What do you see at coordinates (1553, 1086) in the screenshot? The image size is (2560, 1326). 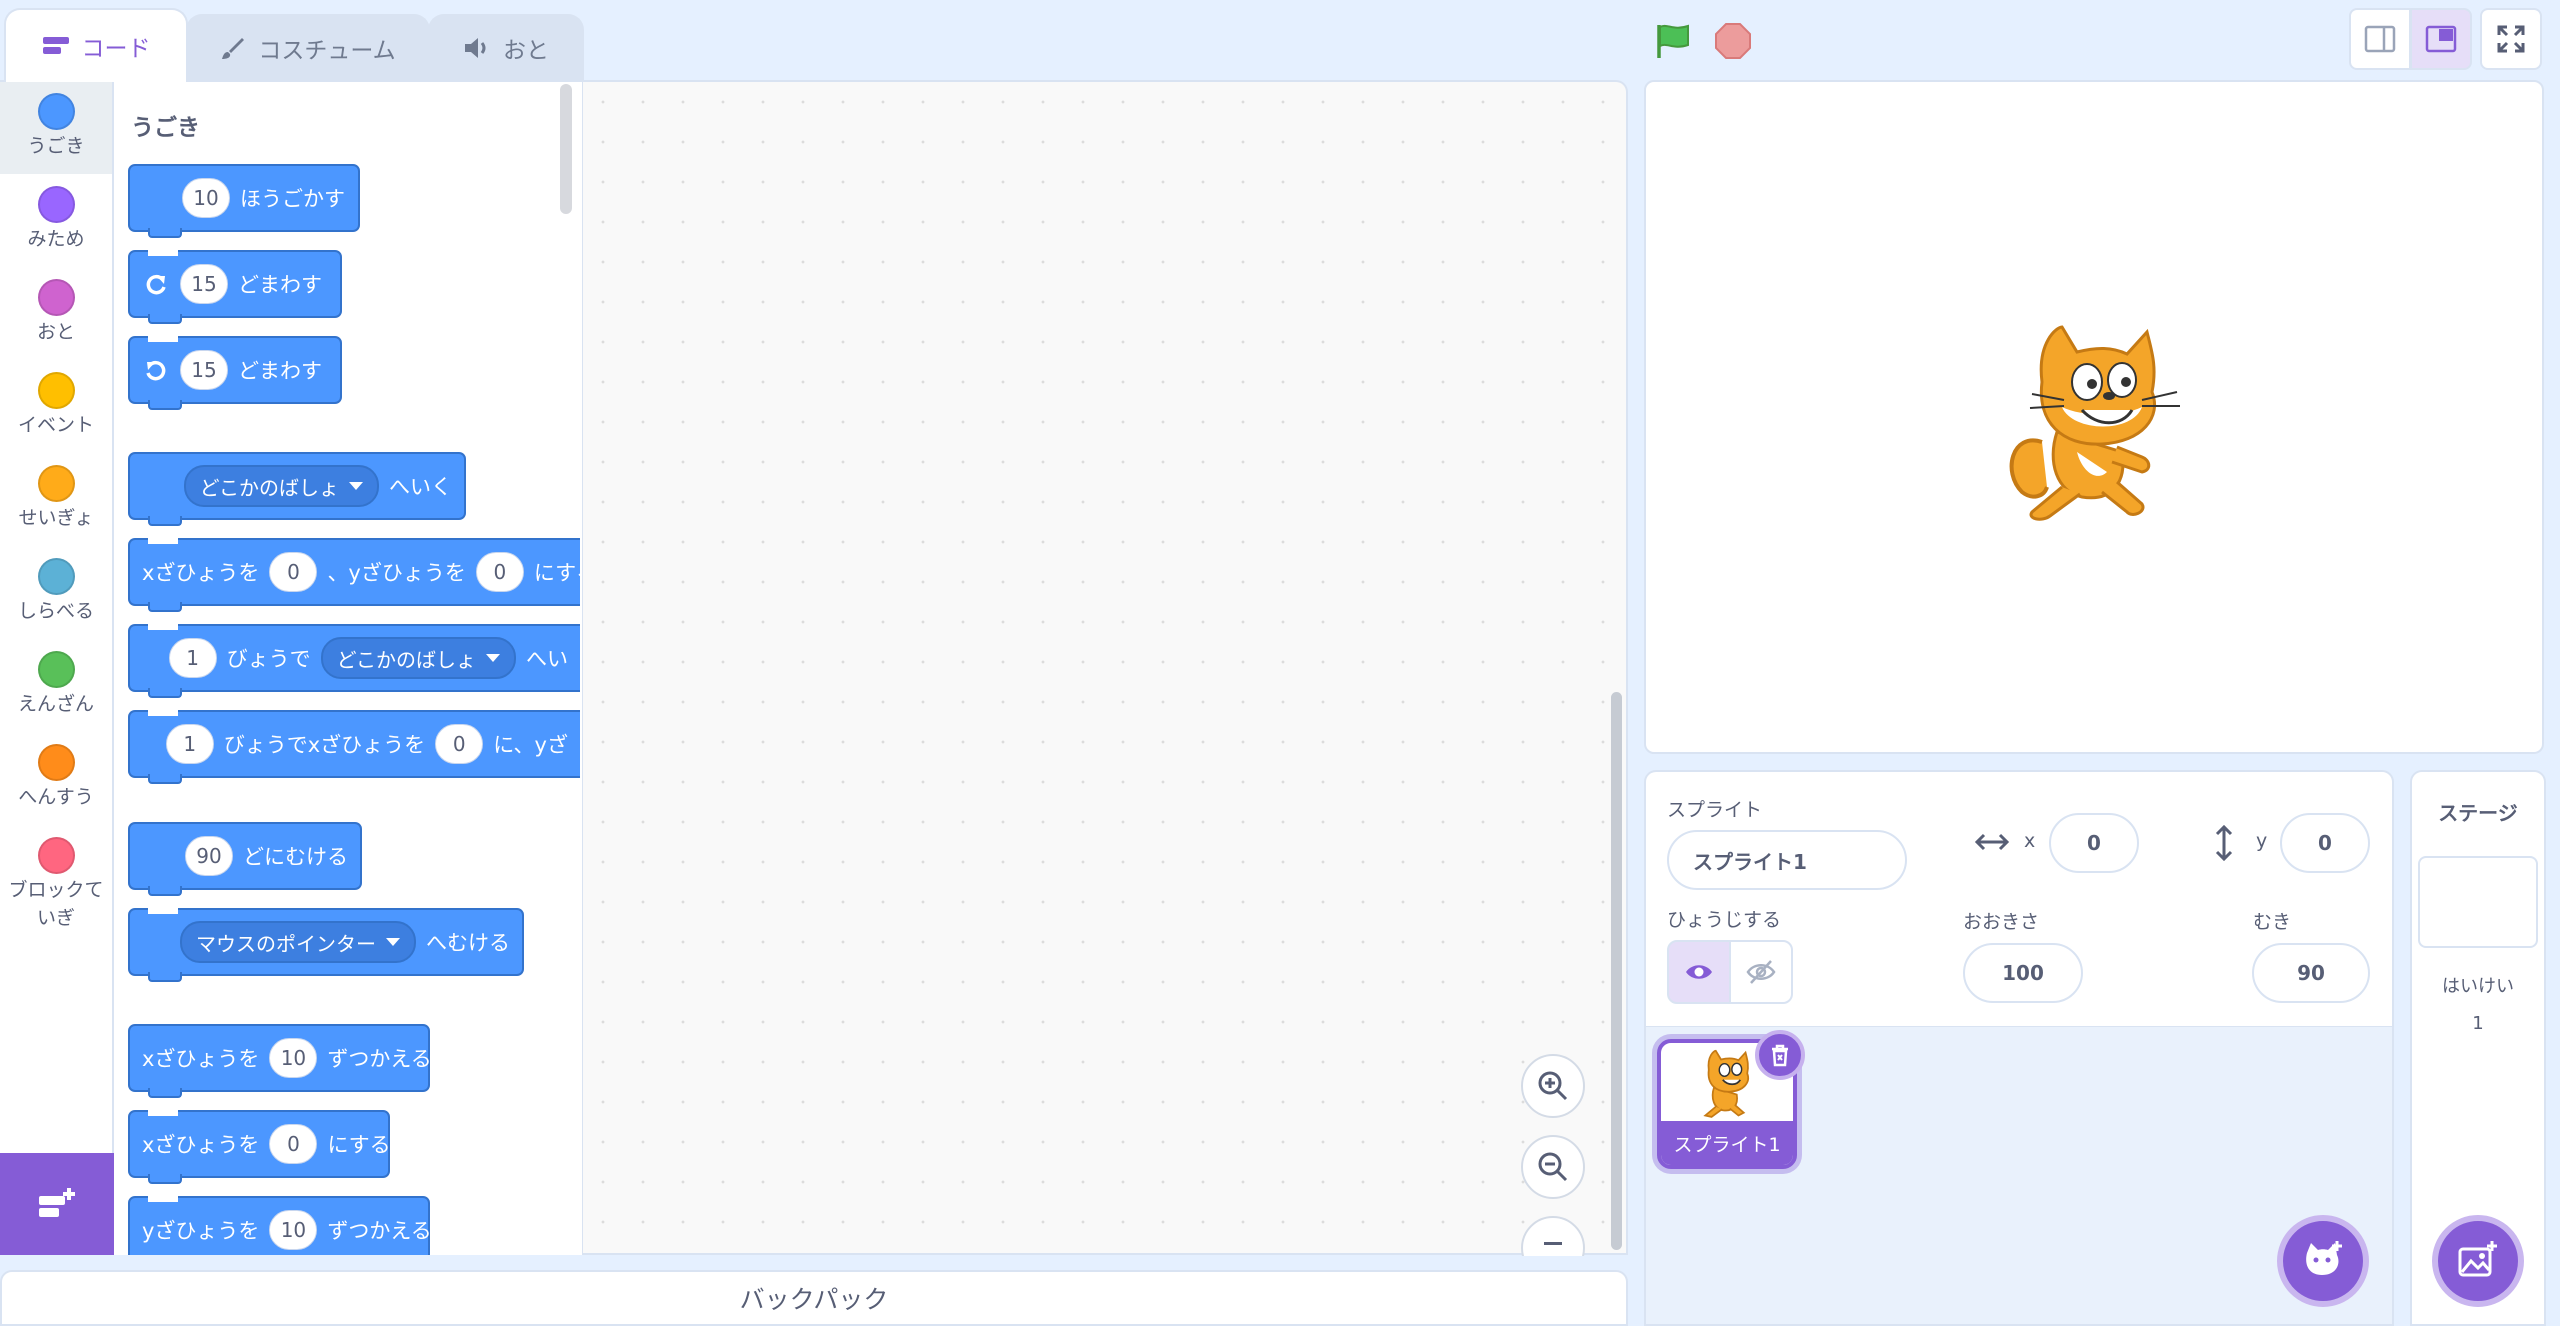 I see `zoom-in-button` at bounding box center [1553, 1086].